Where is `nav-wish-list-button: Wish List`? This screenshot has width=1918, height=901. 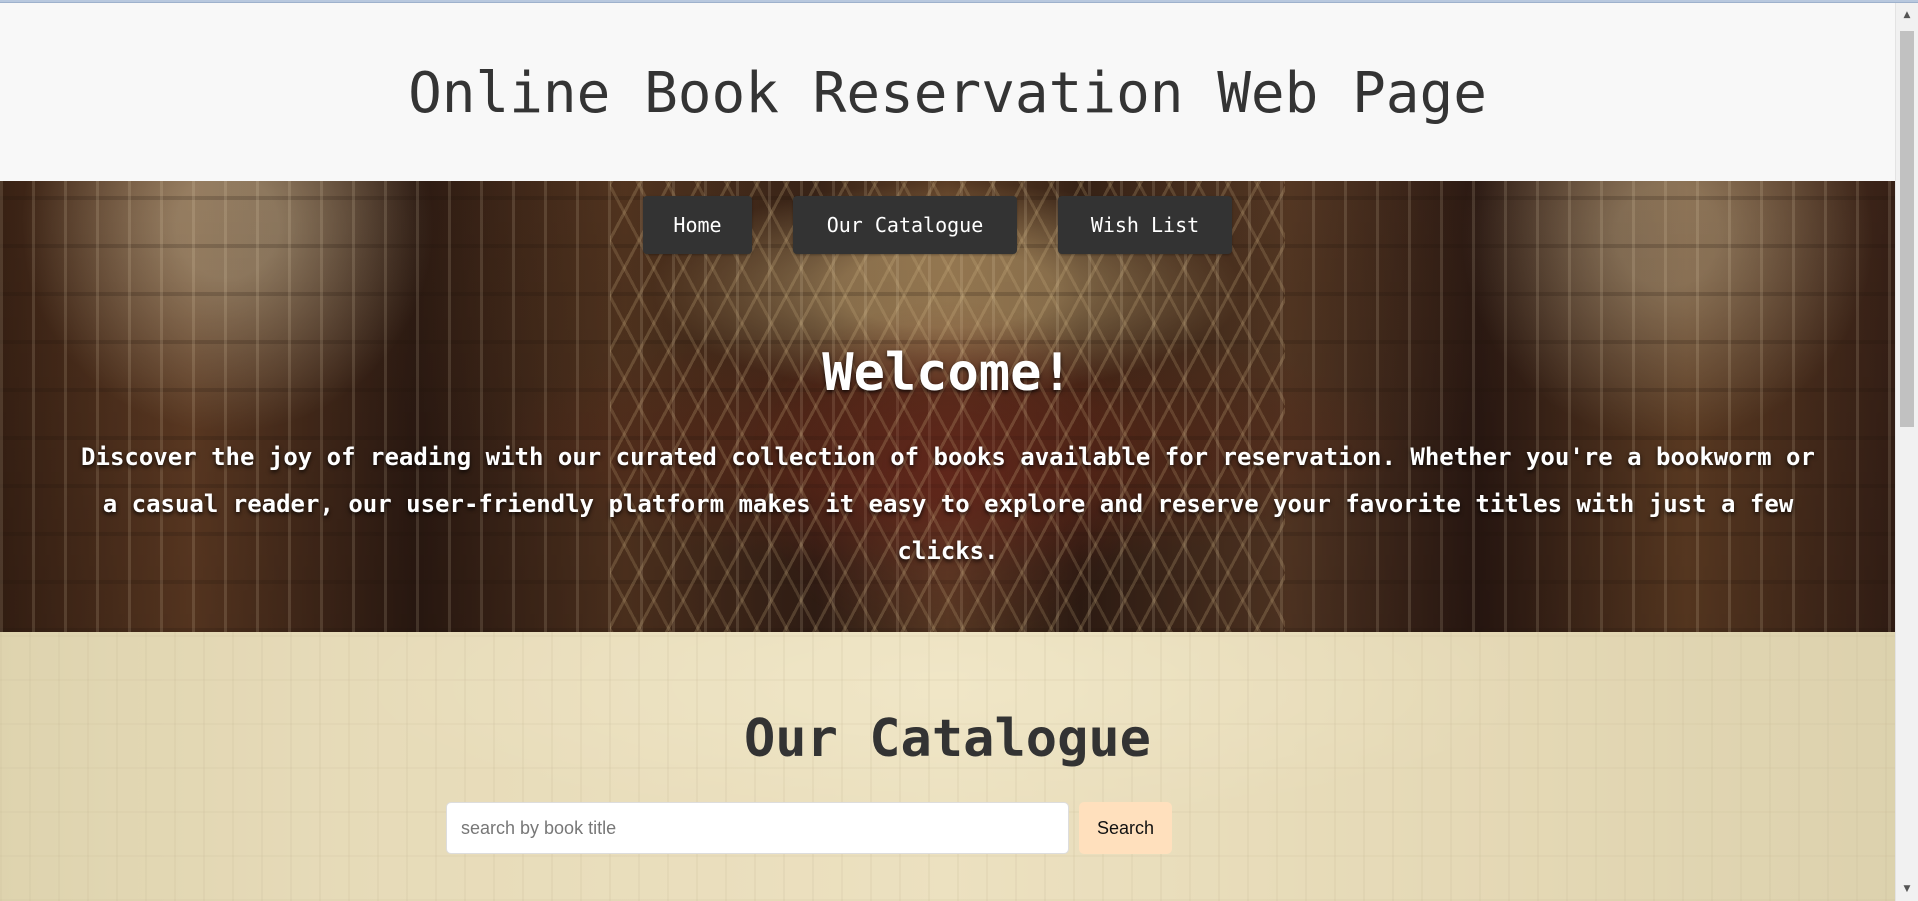
nav-wish-list-button: Wish List is located at coordinates (1145, 225).